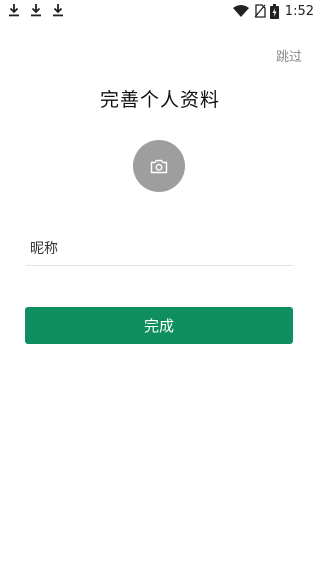 This screenshot has width=320, height=571. What do you see at coordinates (260, 11) in the screenshot?
I see `no-sim-icon` at bounding box center [260, 11].